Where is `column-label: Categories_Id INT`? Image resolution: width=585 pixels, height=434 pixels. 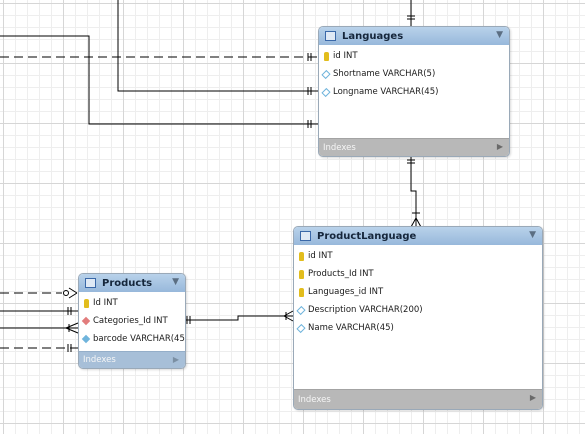
column-label: Categories_Id INT is located at coordinates (130, 321).